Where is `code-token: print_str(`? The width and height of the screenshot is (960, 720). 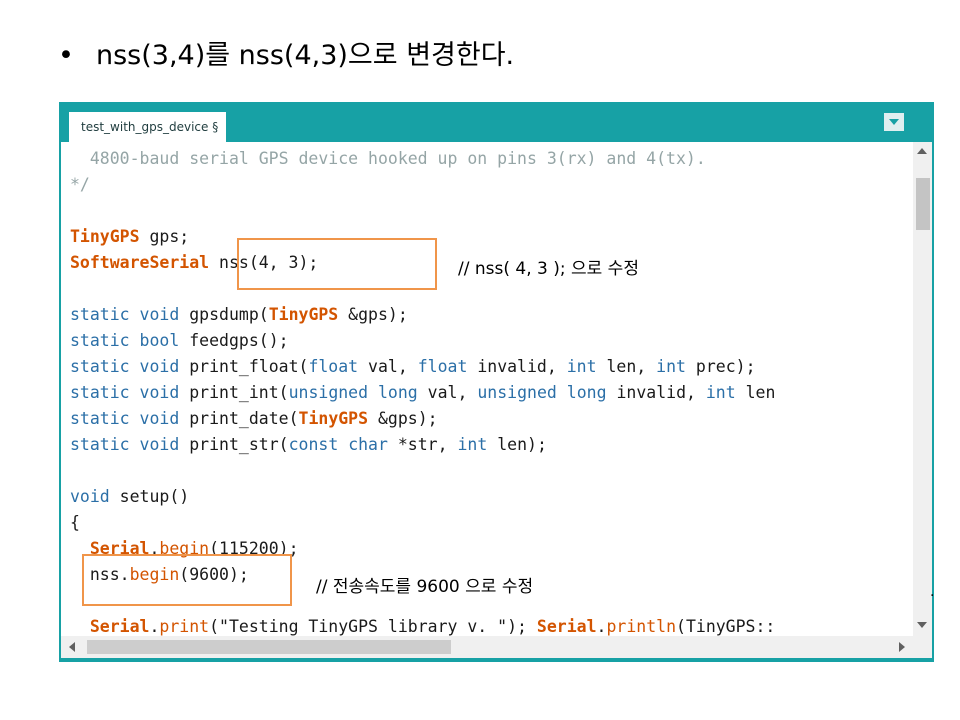 code-token: print_str( is located at coordinates (234, 444).